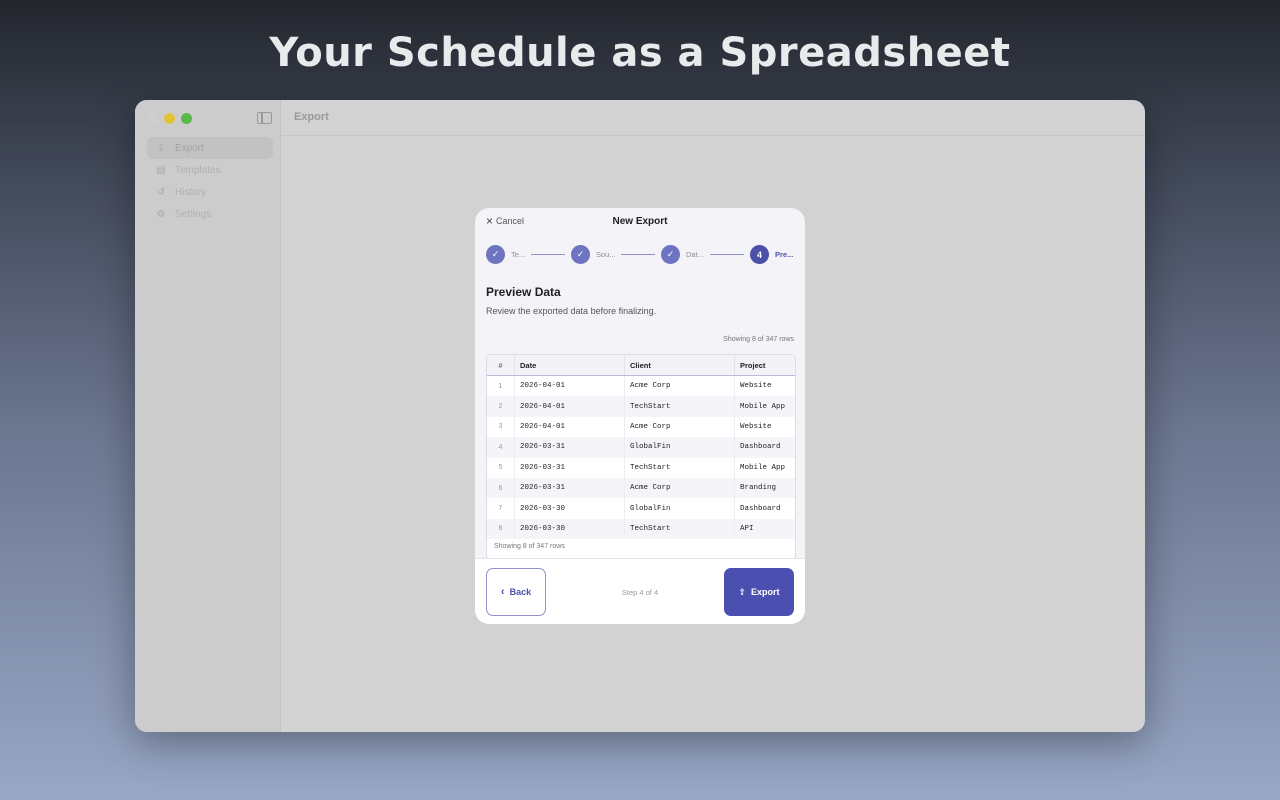  Describe the element at coordinates (501, 406) in the screenshot. I see `cell-index: 2` at that location.